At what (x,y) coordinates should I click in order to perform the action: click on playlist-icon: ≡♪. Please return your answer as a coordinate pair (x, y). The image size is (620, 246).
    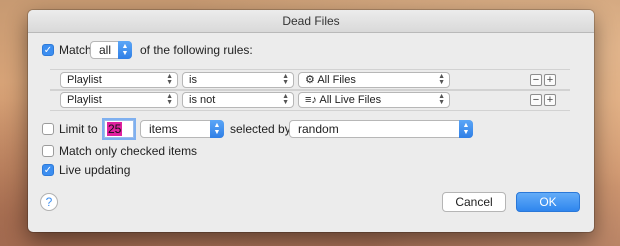
    Looking at the image, I should click on (311, 100).